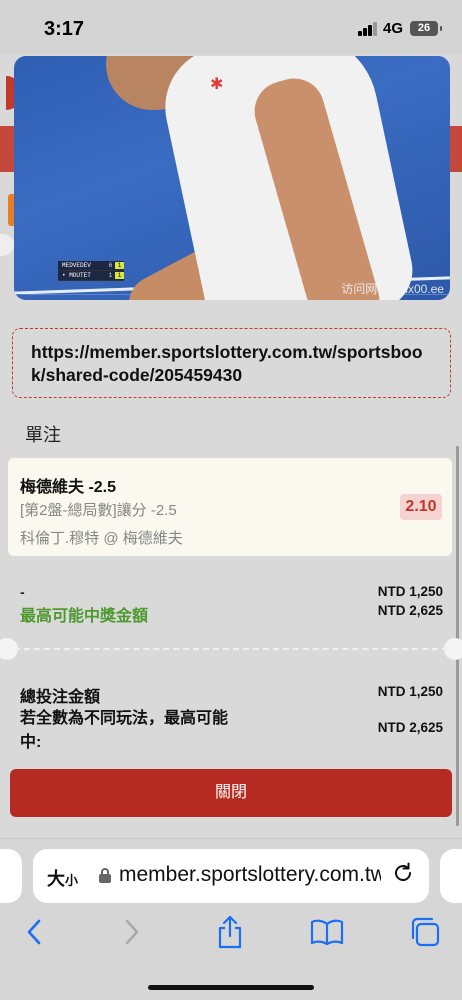 This screenshot has width=462, height=1000. What do you see at coordinates (101, 538) in the screenshot?
I see `bet-match: 科倫丁.穆特 @ 梅德維夫` at bounding box center [101, 538].